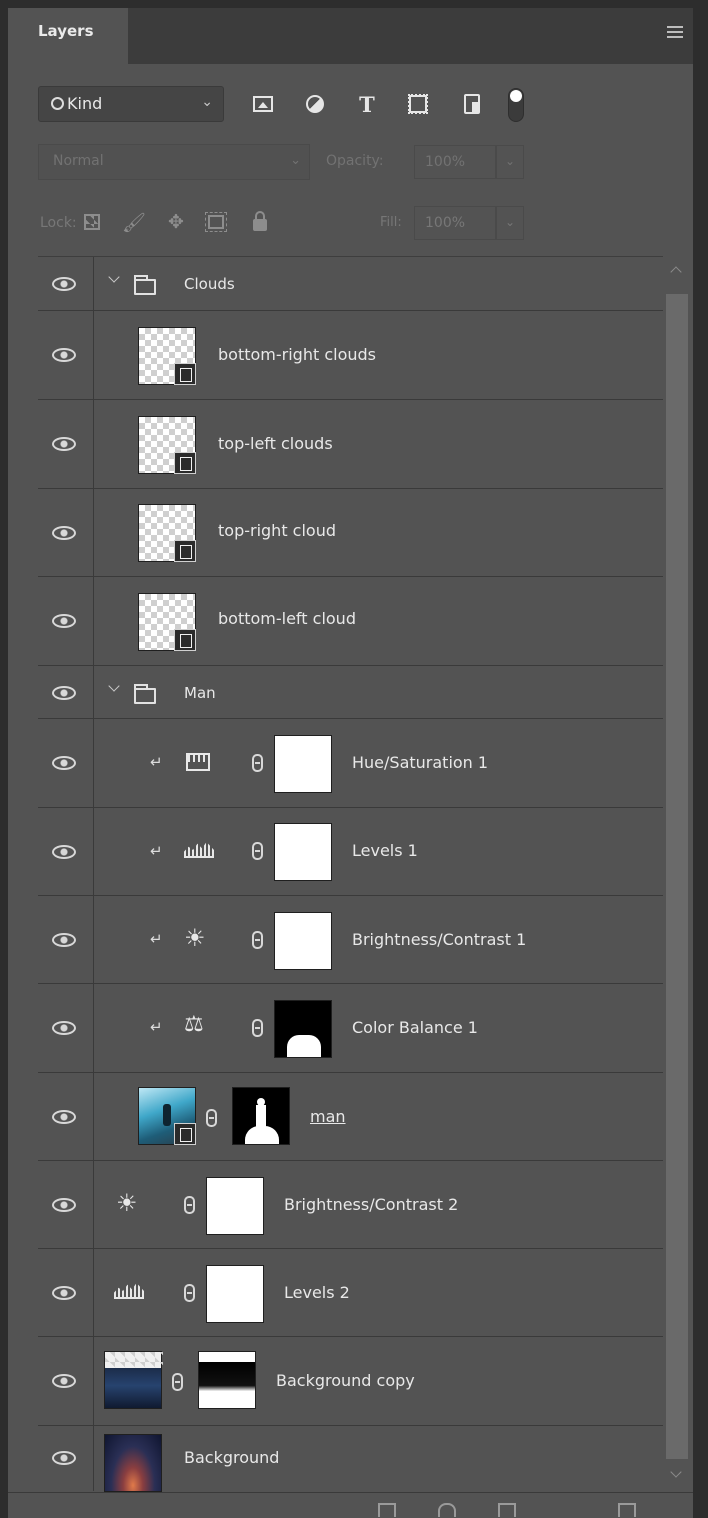 The height and width of the screenshot is (1518, 708). What do you see at coordinates (176, 222) in the screenshot?
I see `lock-position-icon: ✥` at bounding box center [176, 222].